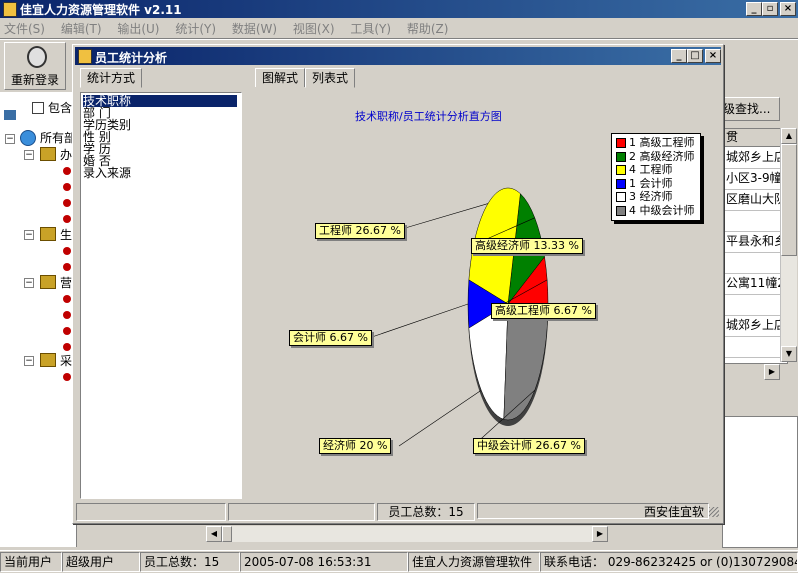 The width and height of the screenshot is (798, 573). What do you see at coordinates (330, 78) in the screenshot?
I see `tab-table: 列表式` at bounding box center [330, 78].